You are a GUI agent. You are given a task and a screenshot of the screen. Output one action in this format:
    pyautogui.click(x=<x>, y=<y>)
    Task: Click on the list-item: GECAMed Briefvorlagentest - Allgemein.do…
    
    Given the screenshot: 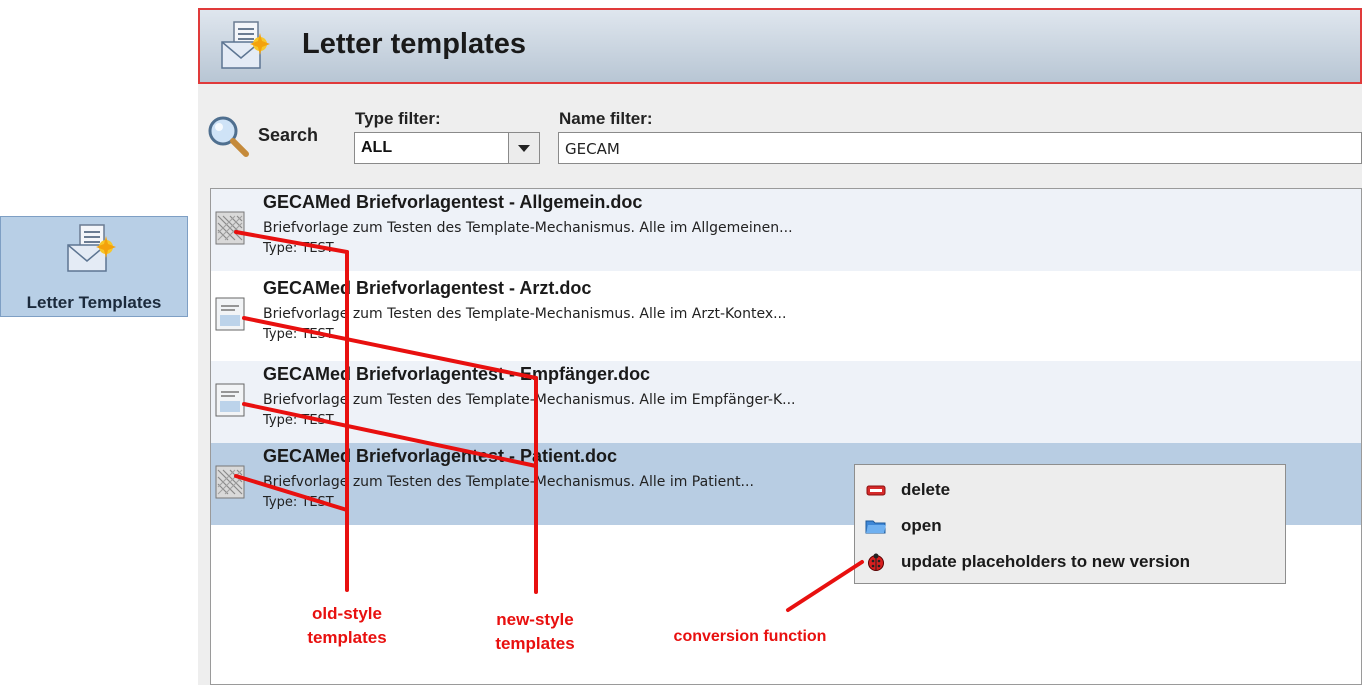 What is the action you would take?
    pyautogui.click(x=786, y=230)
    